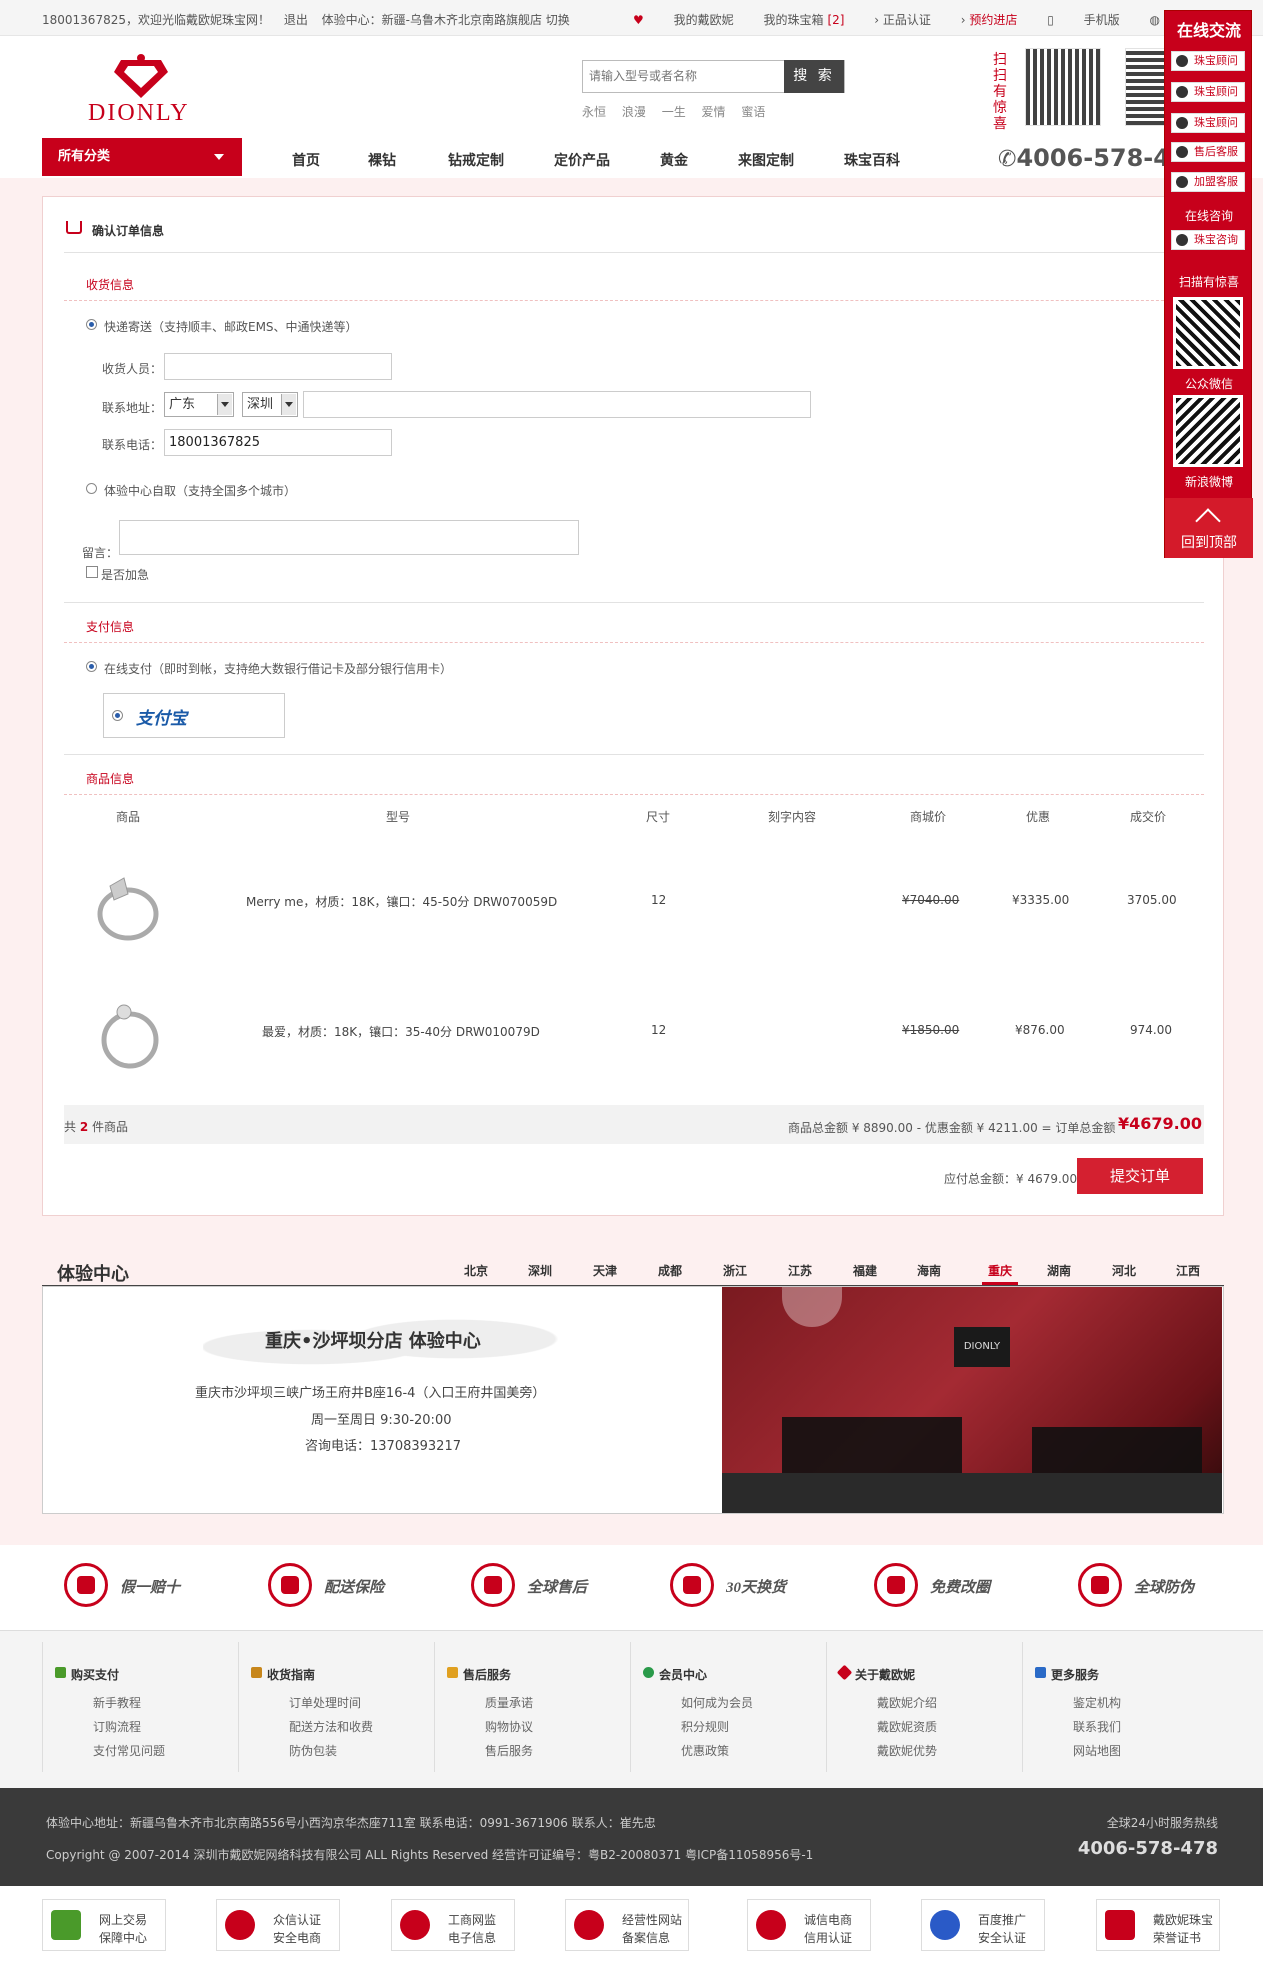  I want to click on alipay-radio, so click(117, 715).